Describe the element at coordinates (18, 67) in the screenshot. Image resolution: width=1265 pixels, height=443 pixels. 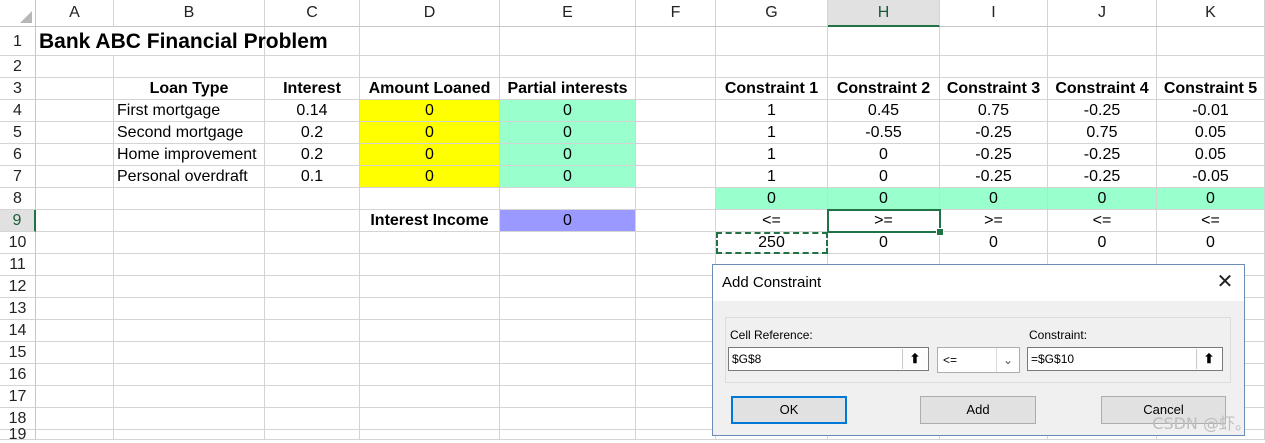
I see `row-header-2: 2` at that location.